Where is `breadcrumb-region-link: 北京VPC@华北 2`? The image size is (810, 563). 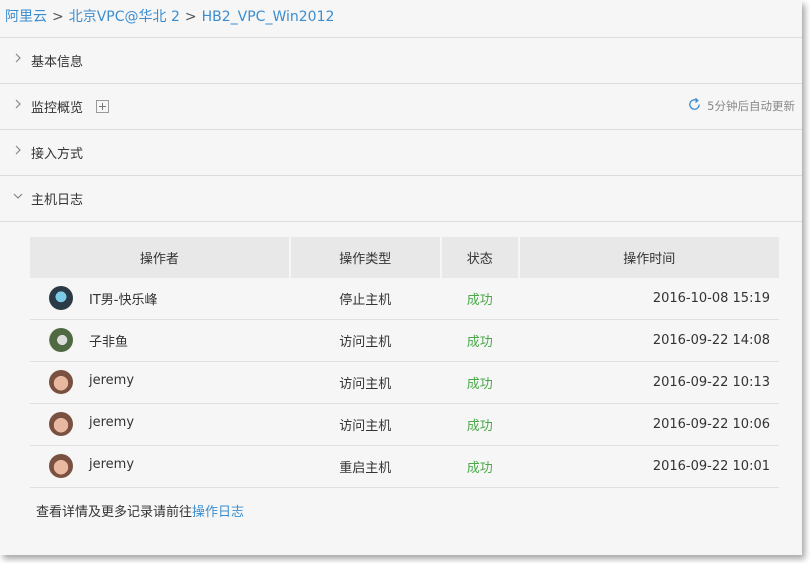 breadcrumb-region-link: 北京VPC@华北 2 is located at coordinates (124, 17).